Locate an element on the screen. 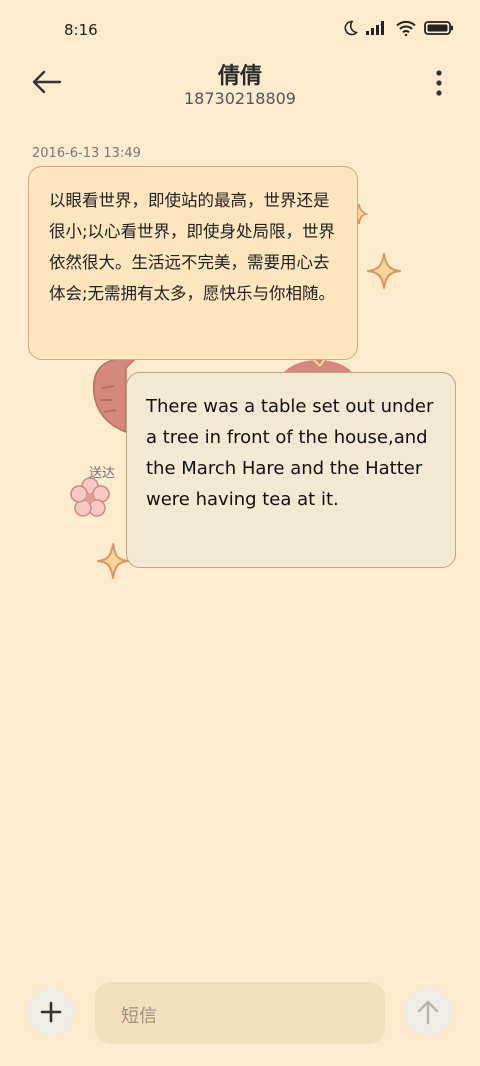  contact-phone-number: 18730218809 is located at coordinates (240, 98).